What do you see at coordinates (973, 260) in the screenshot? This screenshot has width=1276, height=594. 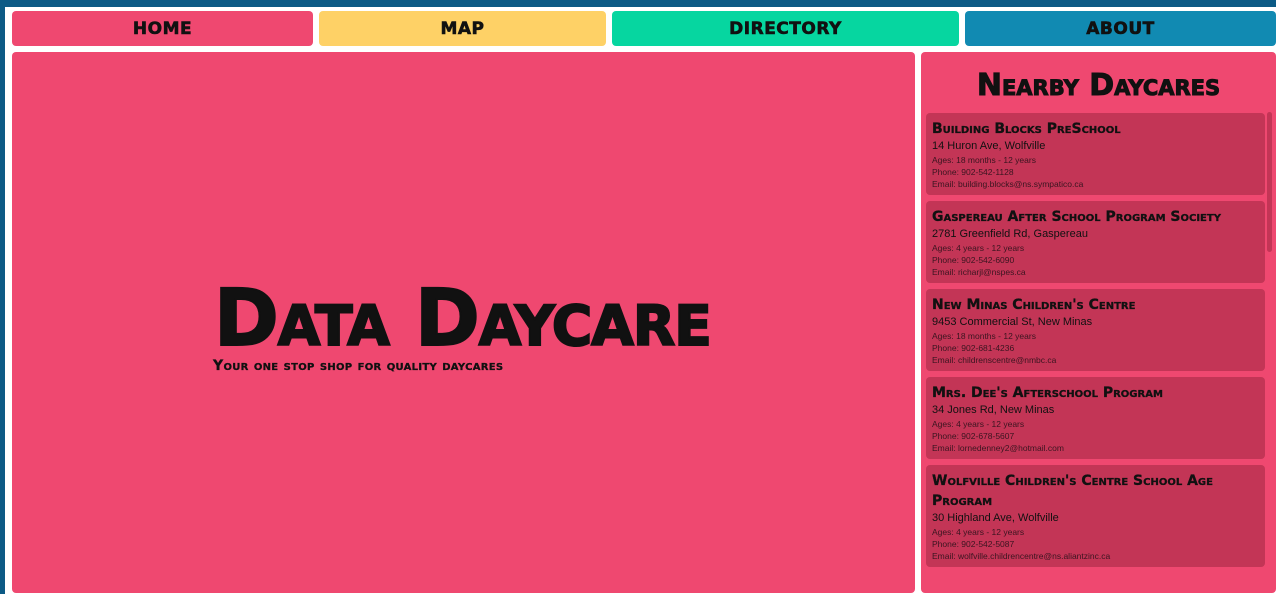 I see `daycare-phone: Phone: 902-542-6090` at bounding box center [973, 260].